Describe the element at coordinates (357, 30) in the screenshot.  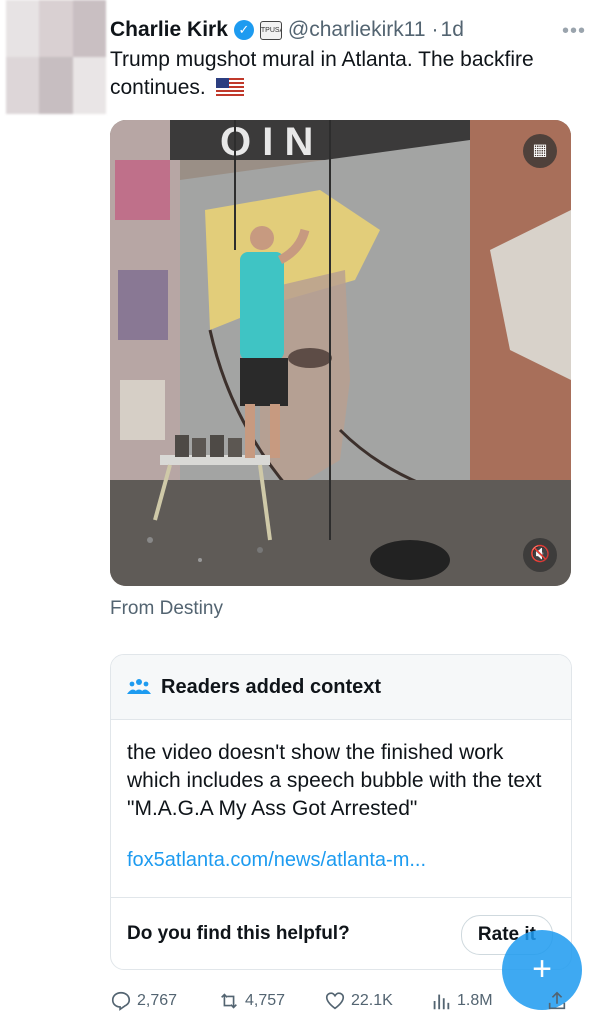
I see `author-handle: @charliekirk11` at that location.